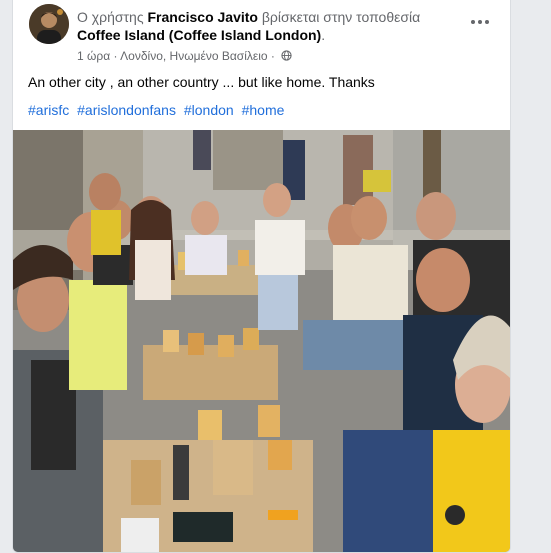 The width and height of the screenshot is (551, 553). I want to click on author-line-period: ., so click(323, 35).